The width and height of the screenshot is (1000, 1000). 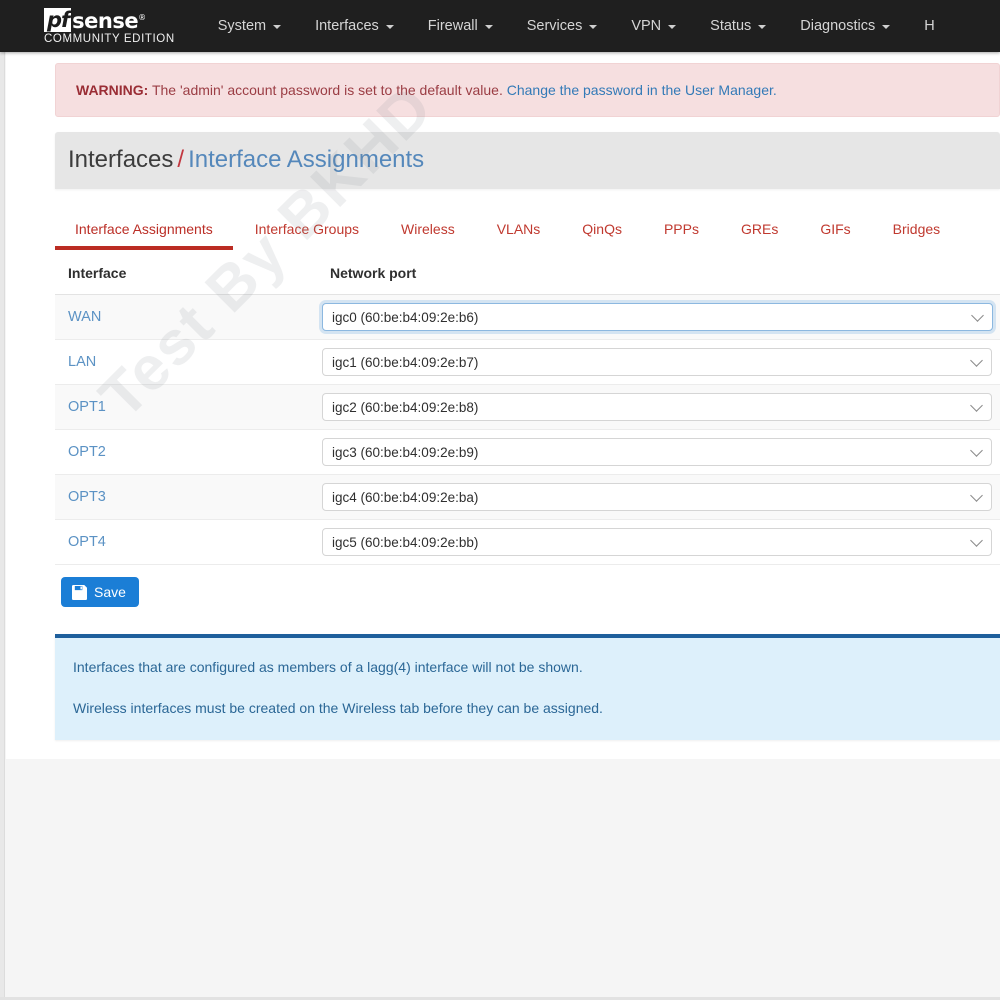 I want to click on window-left-edge, so click(x=2, y=526).